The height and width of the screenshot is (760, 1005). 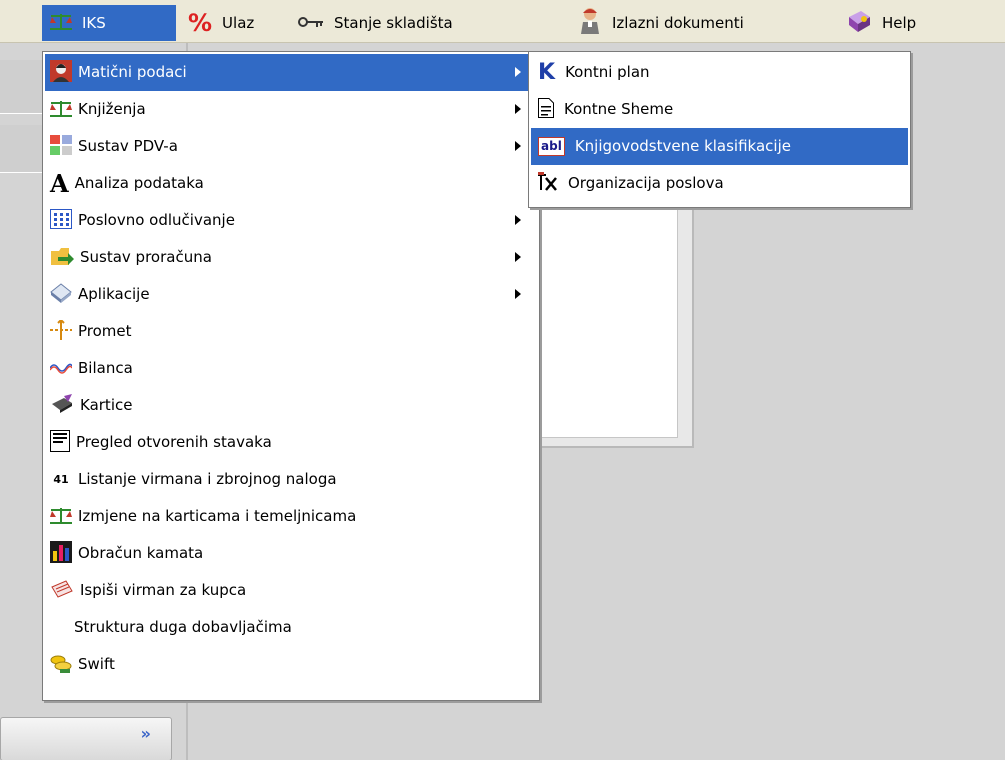 What do you see at coordinates (881, 23) in the screenshot?
I see `menubar-help: Help` at bounding box center [881, 23].